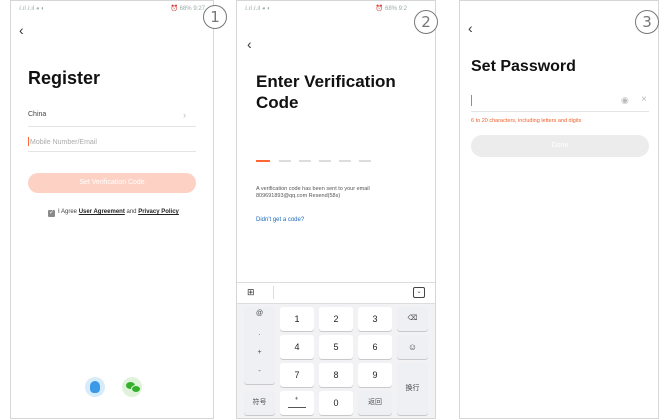 This screenshot has width=661, height=419. Describe the element at coordinates (326, 92) in the screenshot. I see `page-title: Enter Verification Code` at that location.